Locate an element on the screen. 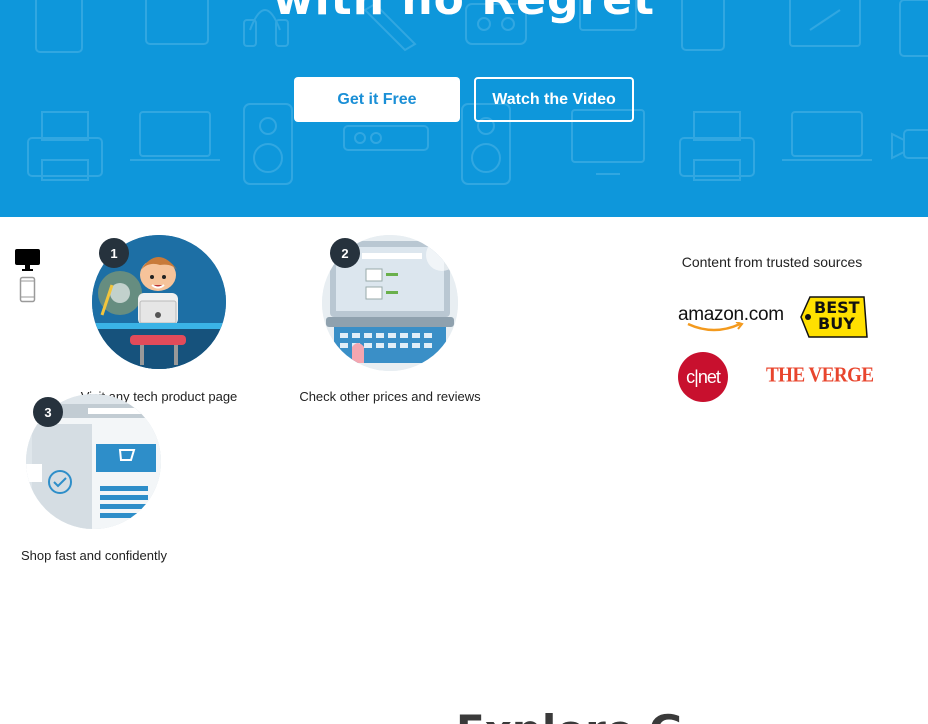  step-2-badge: 2 is located at coordinates (345, 253).